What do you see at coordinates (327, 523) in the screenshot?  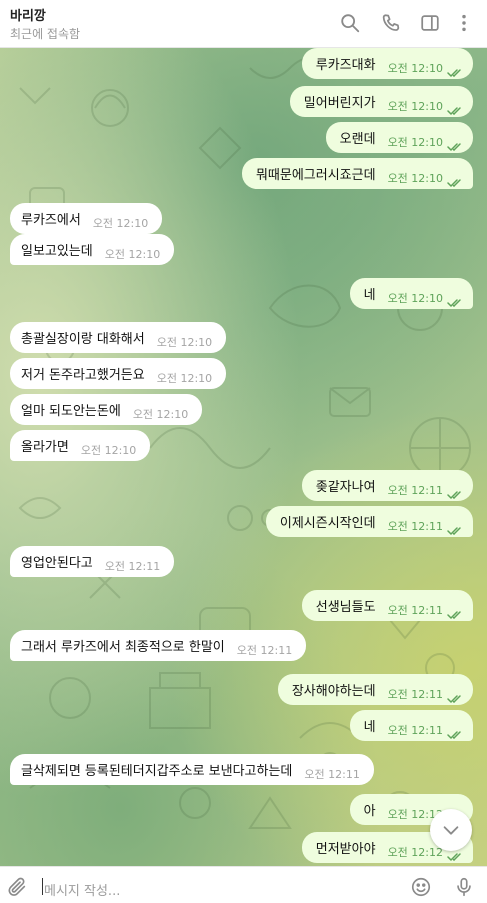 I see `message-text: 이제시즌시작인데` at bounding box center [327, 523].